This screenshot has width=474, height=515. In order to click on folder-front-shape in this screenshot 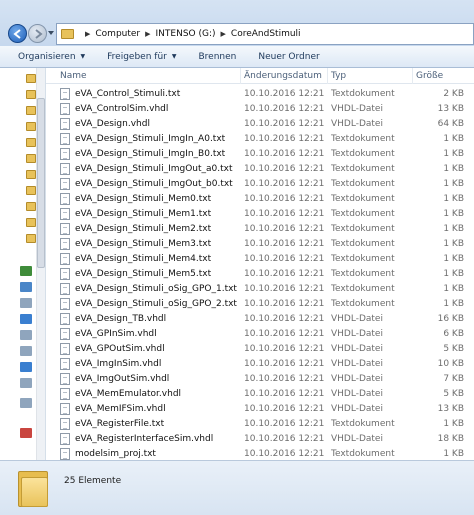, I will do `click(34, 492)`.